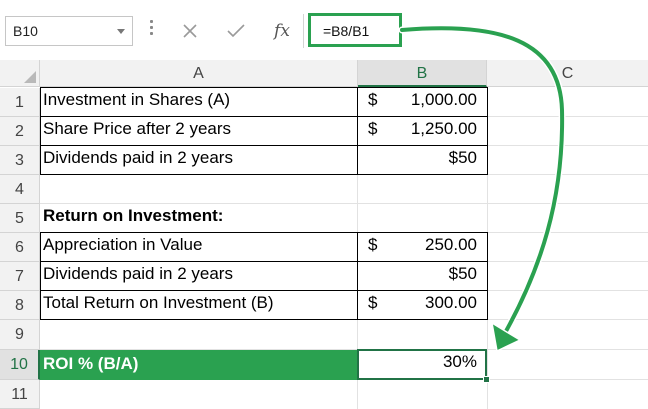  What do you see at coordinates (20, 305) in the screenshot?
I see `row-header: 8` at bounding box center [20, 305].